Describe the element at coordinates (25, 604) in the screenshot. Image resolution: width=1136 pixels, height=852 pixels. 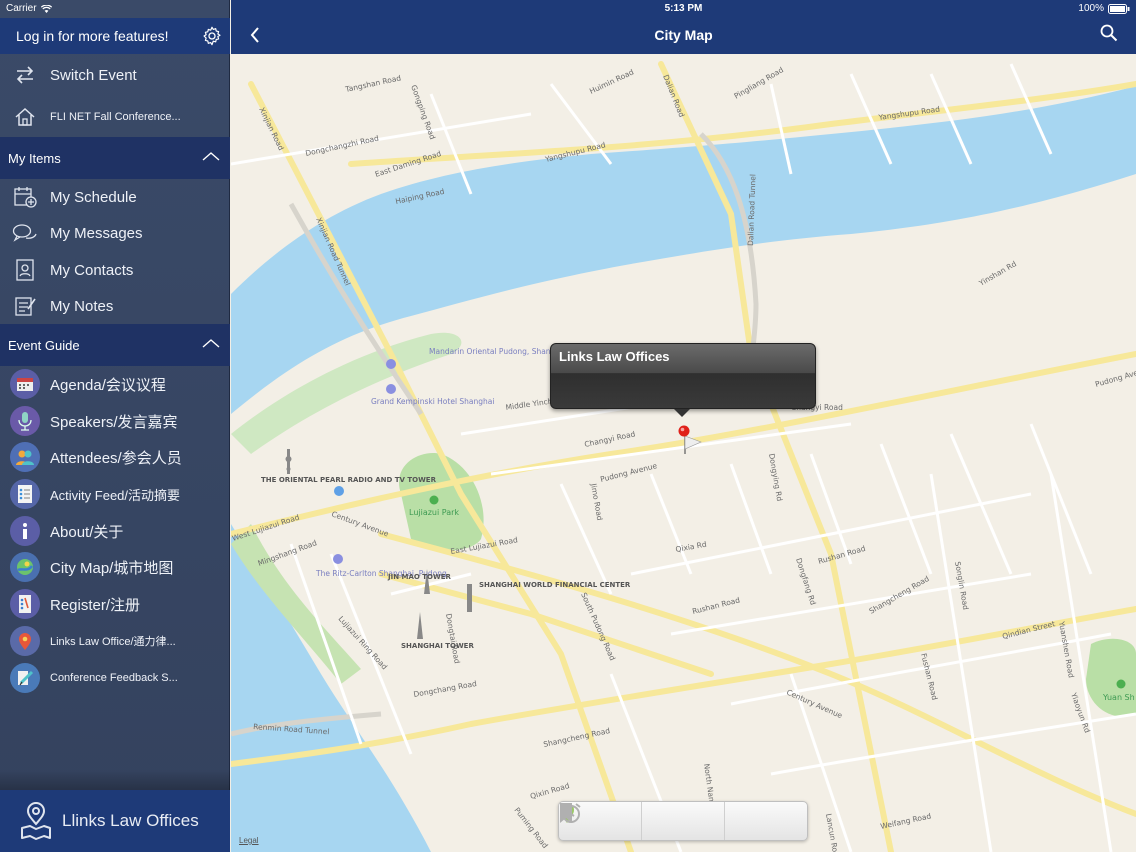
I see `register-icon` at that location.